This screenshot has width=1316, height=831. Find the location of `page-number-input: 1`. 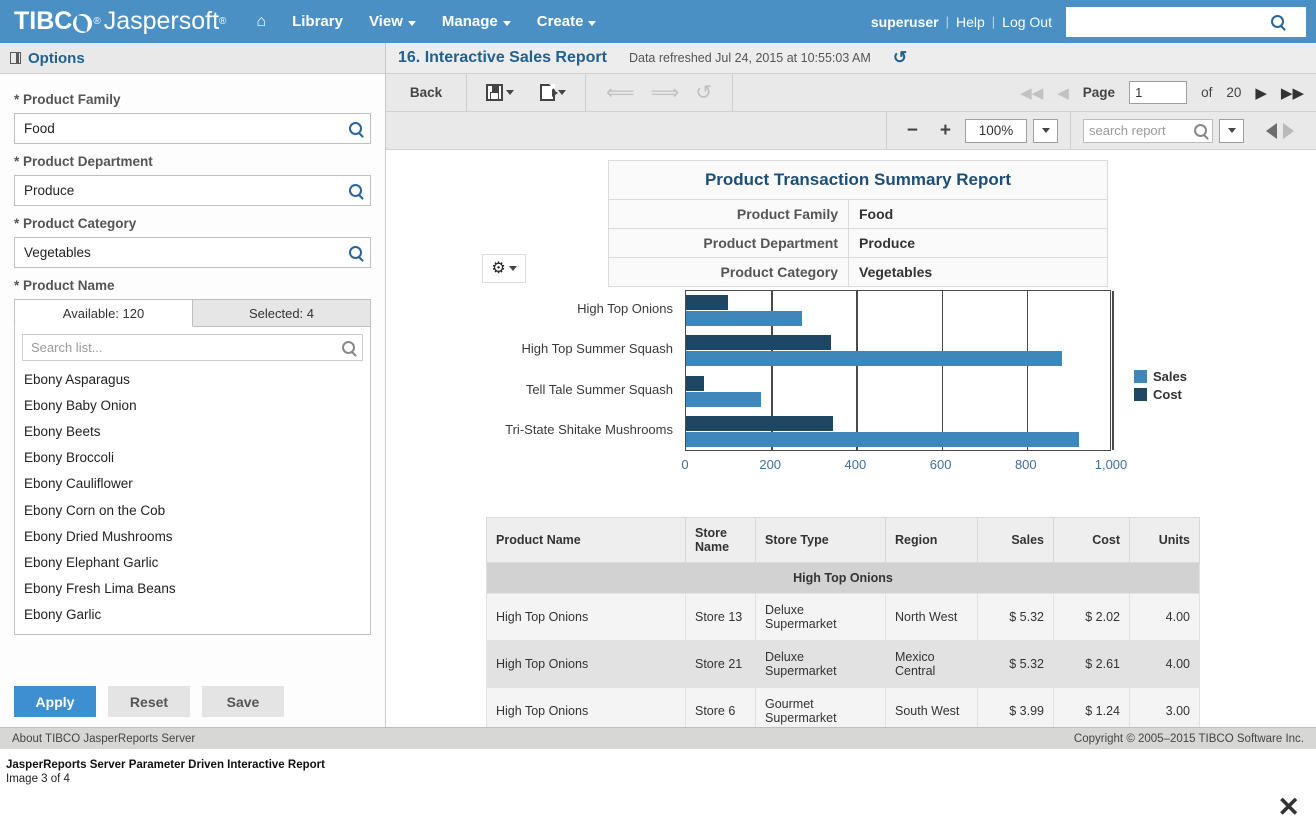

page-number-input: 1 is located at coordinates (1158, 92).